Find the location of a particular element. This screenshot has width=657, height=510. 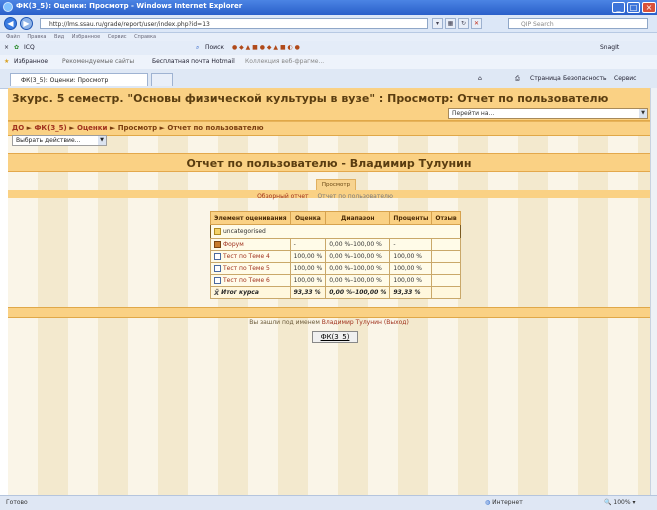

menu-file: Файл is located at coordinates (13, 37).